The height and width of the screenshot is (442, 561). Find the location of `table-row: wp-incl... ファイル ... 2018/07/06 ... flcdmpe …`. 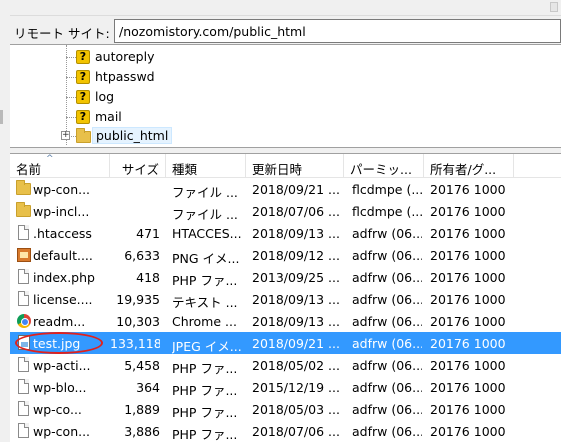

table-row: wp-incl... ファイル ... 2018/07/06 ... flcdmpe … is located at coordinates (285, 211).